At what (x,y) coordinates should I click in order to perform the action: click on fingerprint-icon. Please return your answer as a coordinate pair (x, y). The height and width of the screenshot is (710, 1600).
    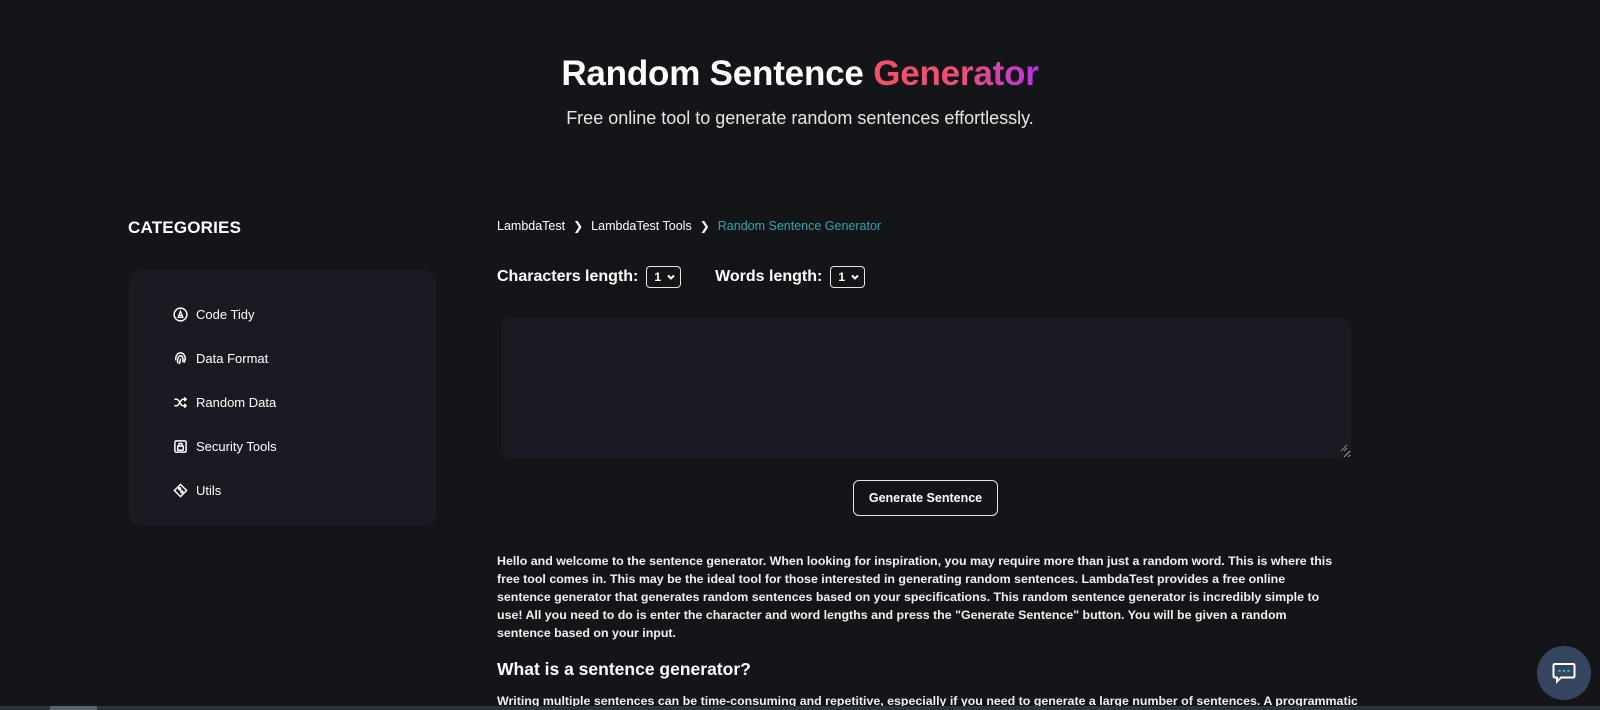
    Looking at the image, I should click on (180, 358).